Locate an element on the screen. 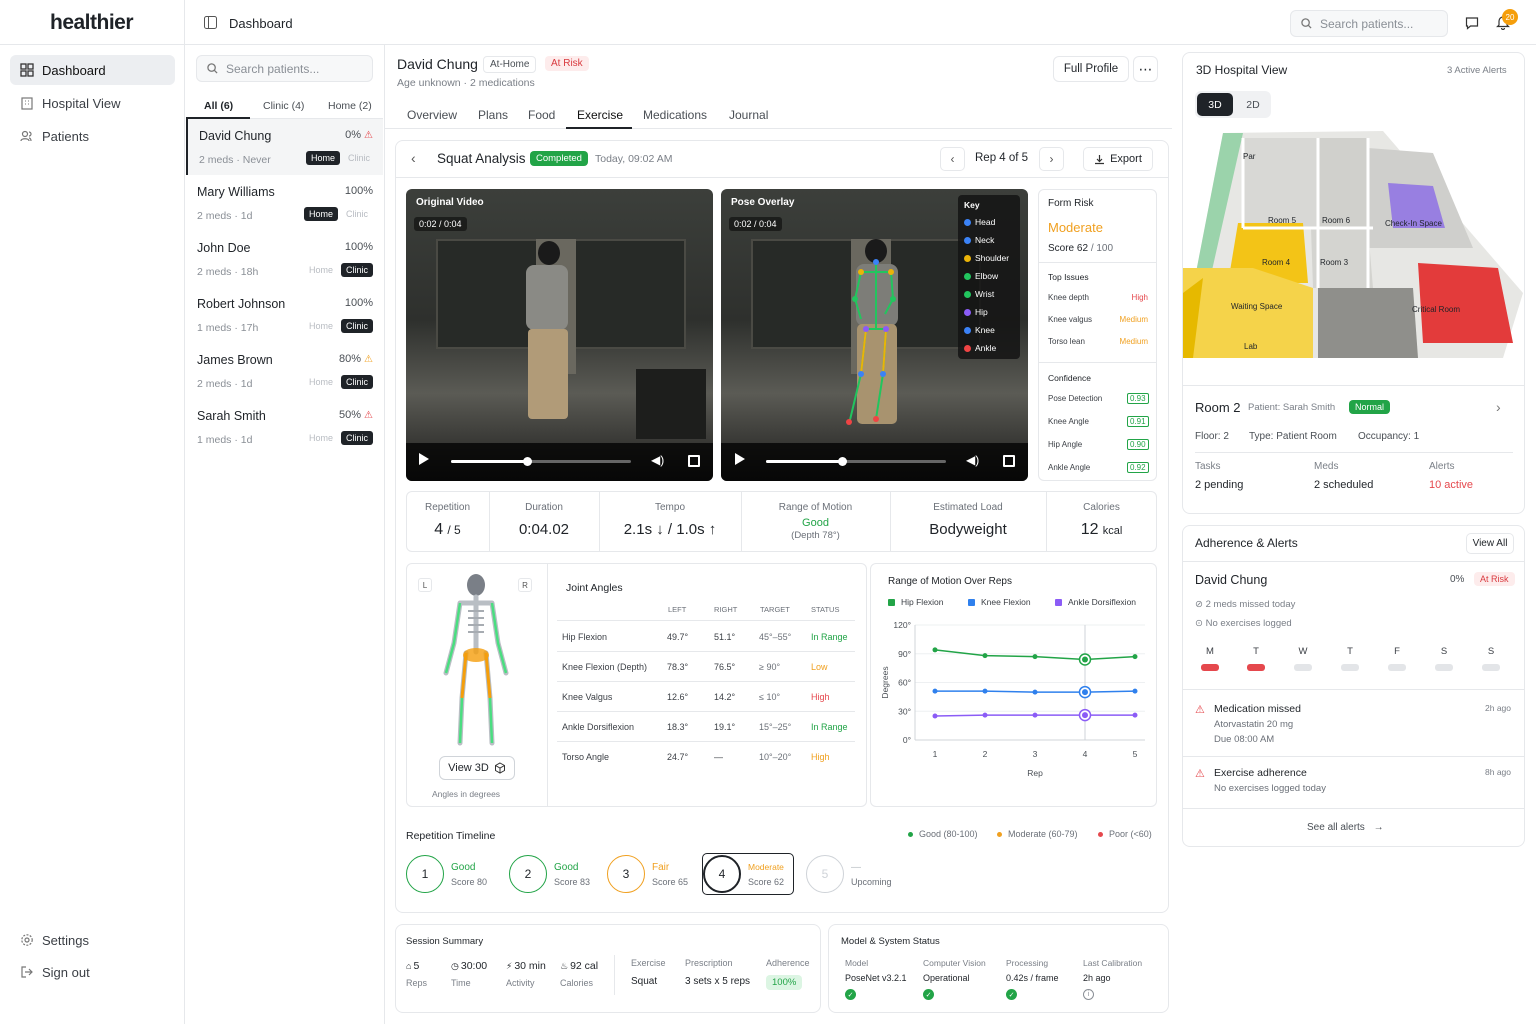  x-tick-label: 1 is located at coordinates (935, 754).